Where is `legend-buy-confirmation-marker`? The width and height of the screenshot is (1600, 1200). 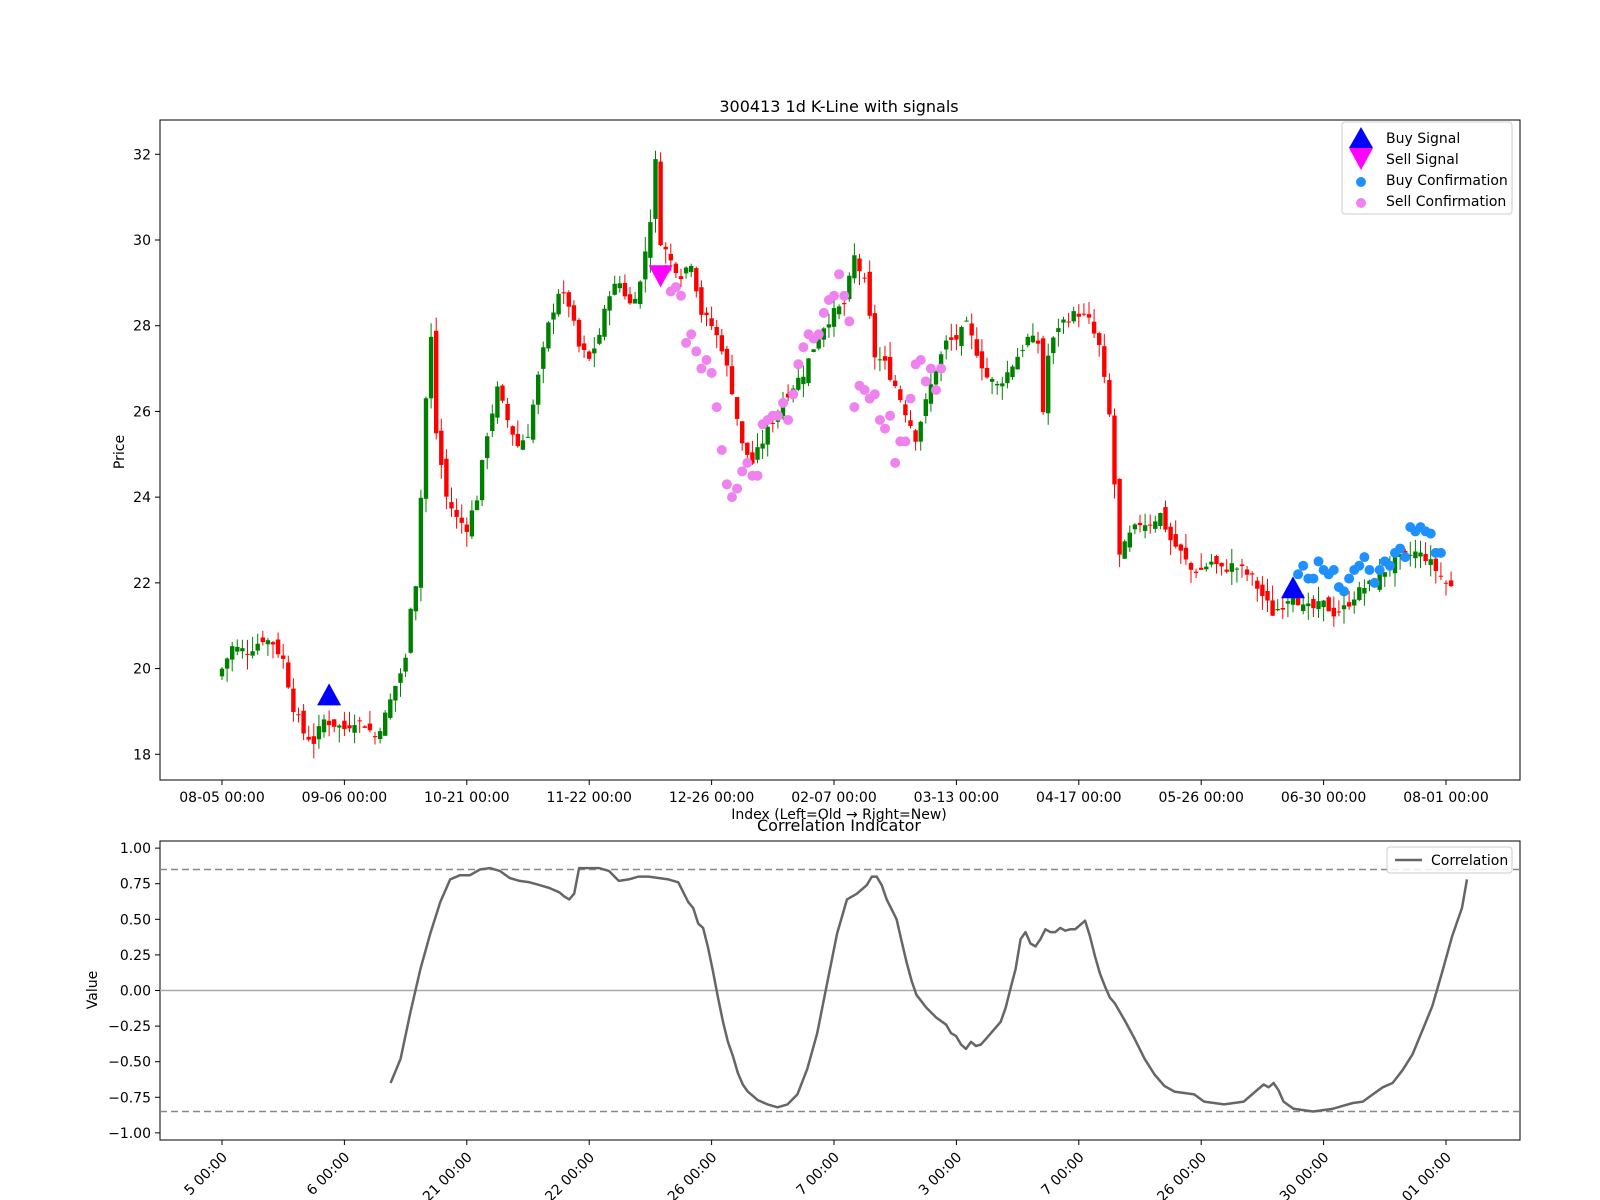
legend-buy-confirmation-marker is located at coordinates (1361, 182).